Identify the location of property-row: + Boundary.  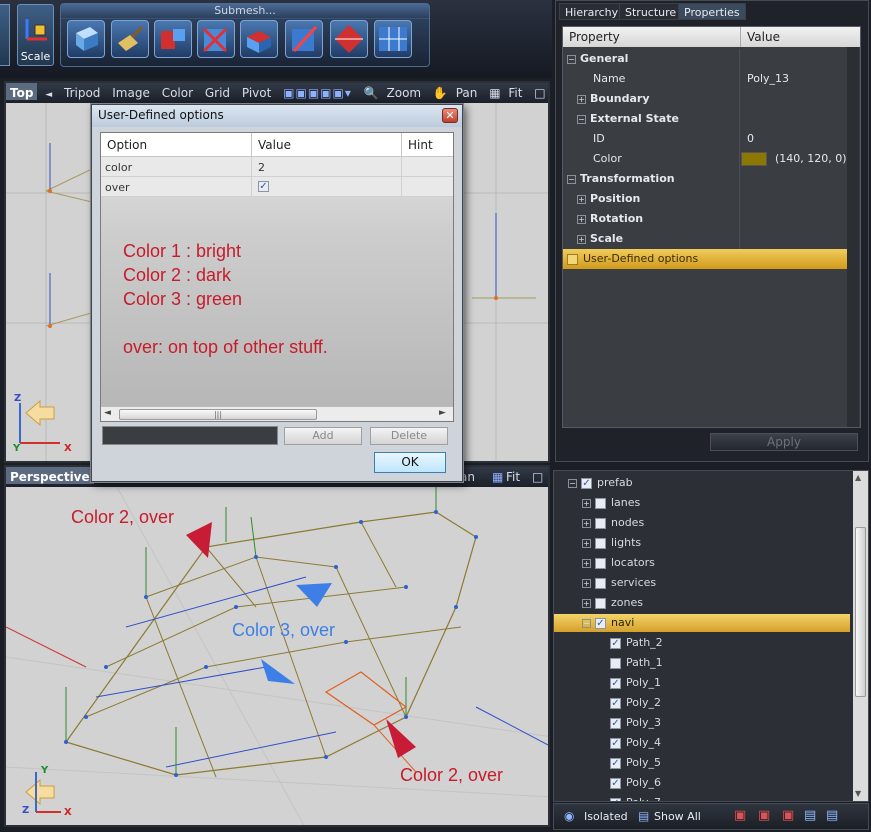
(705, 99).